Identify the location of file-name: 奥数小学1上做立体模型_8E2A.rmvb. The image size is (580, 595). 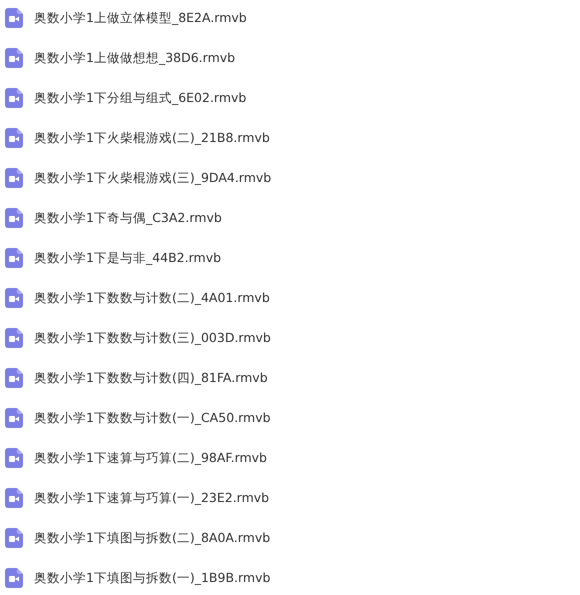
(140, 18).